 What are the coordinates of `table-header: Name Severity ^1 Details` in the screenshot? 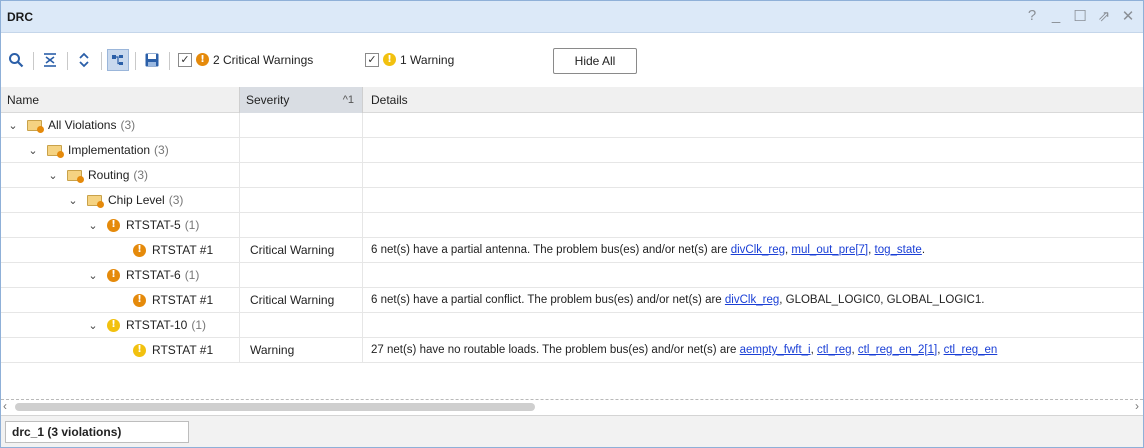 It's located at (572, 100).